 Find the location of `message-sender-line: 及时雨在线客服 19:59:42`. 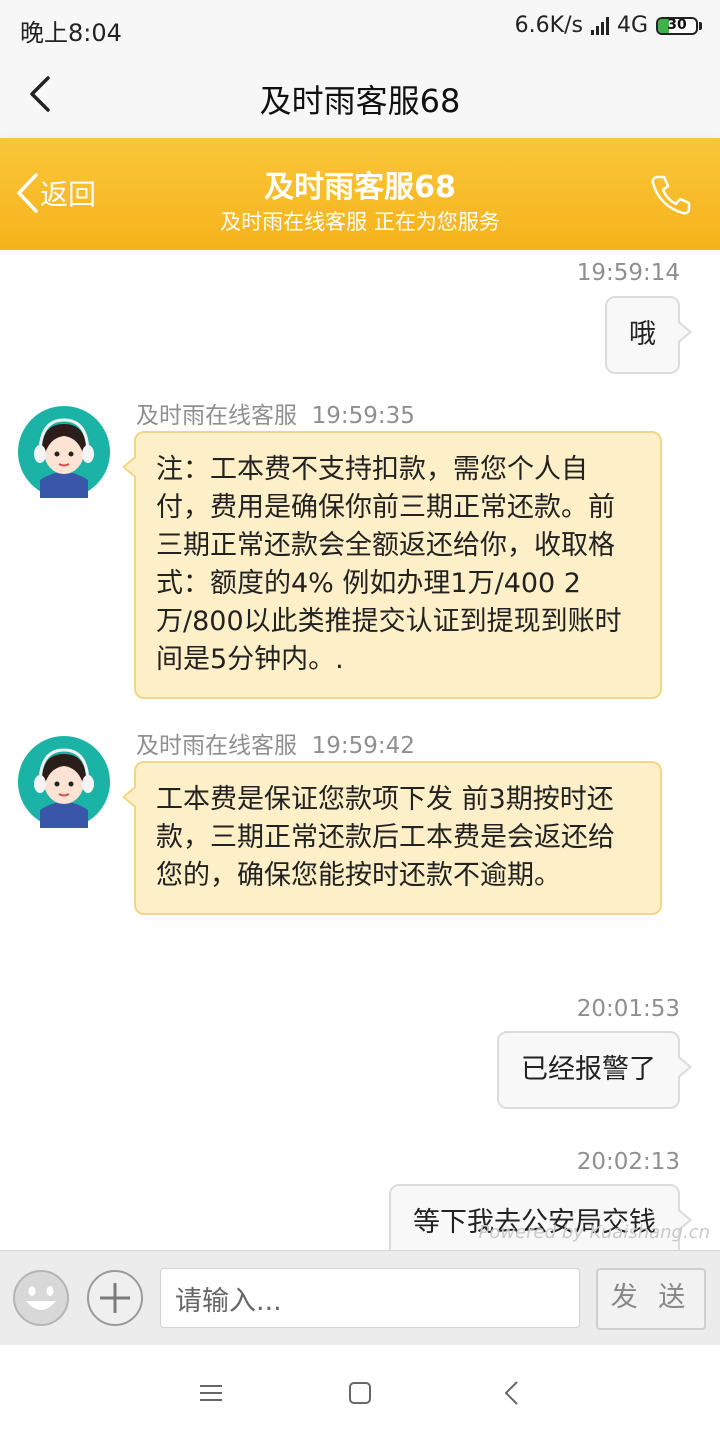

message-sender-line: 及时雨在线客服 19:59:42 is located at coordinates (275, 743).